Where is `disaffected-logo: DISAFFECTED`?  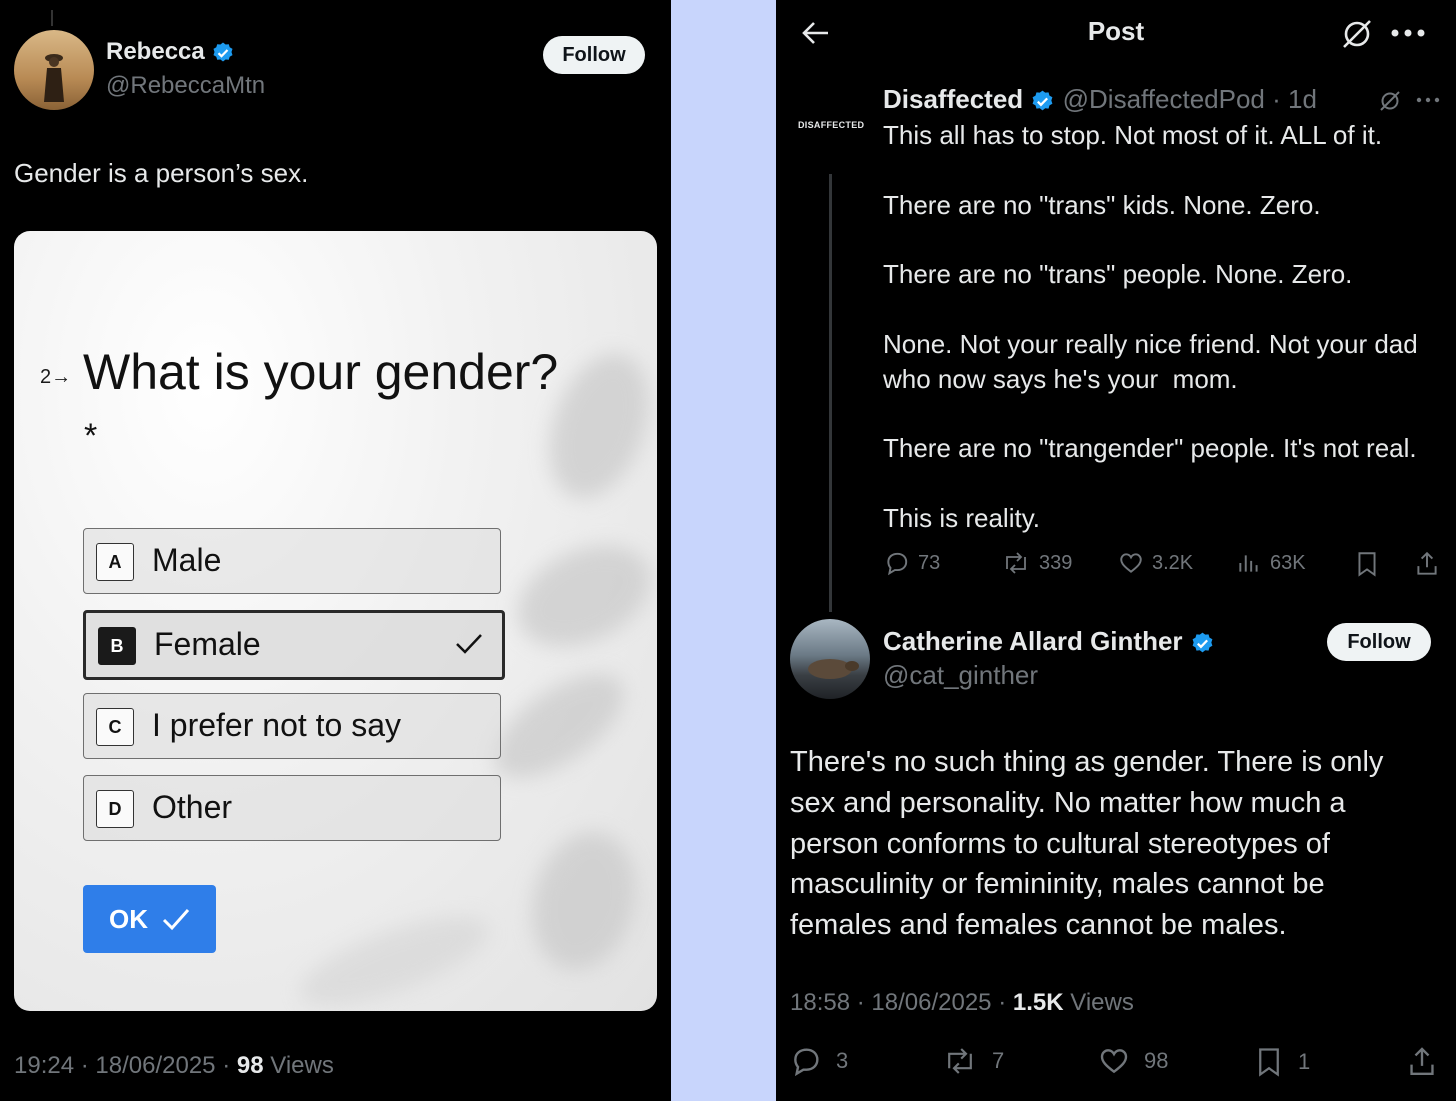 disaffected-logo: DISAFFECTED is located at coordinates (831, 125).